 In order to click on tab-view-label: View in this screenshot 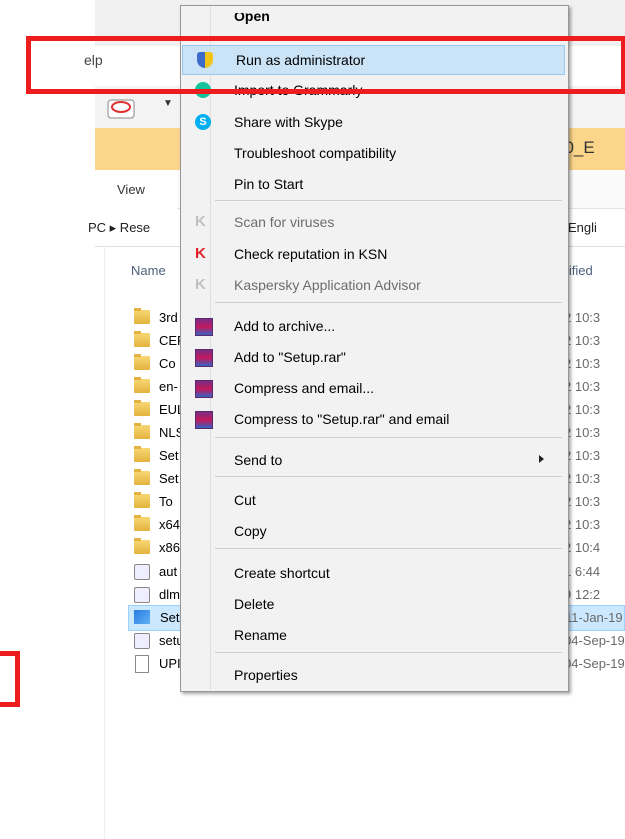, I will do `click(131, 189)`.